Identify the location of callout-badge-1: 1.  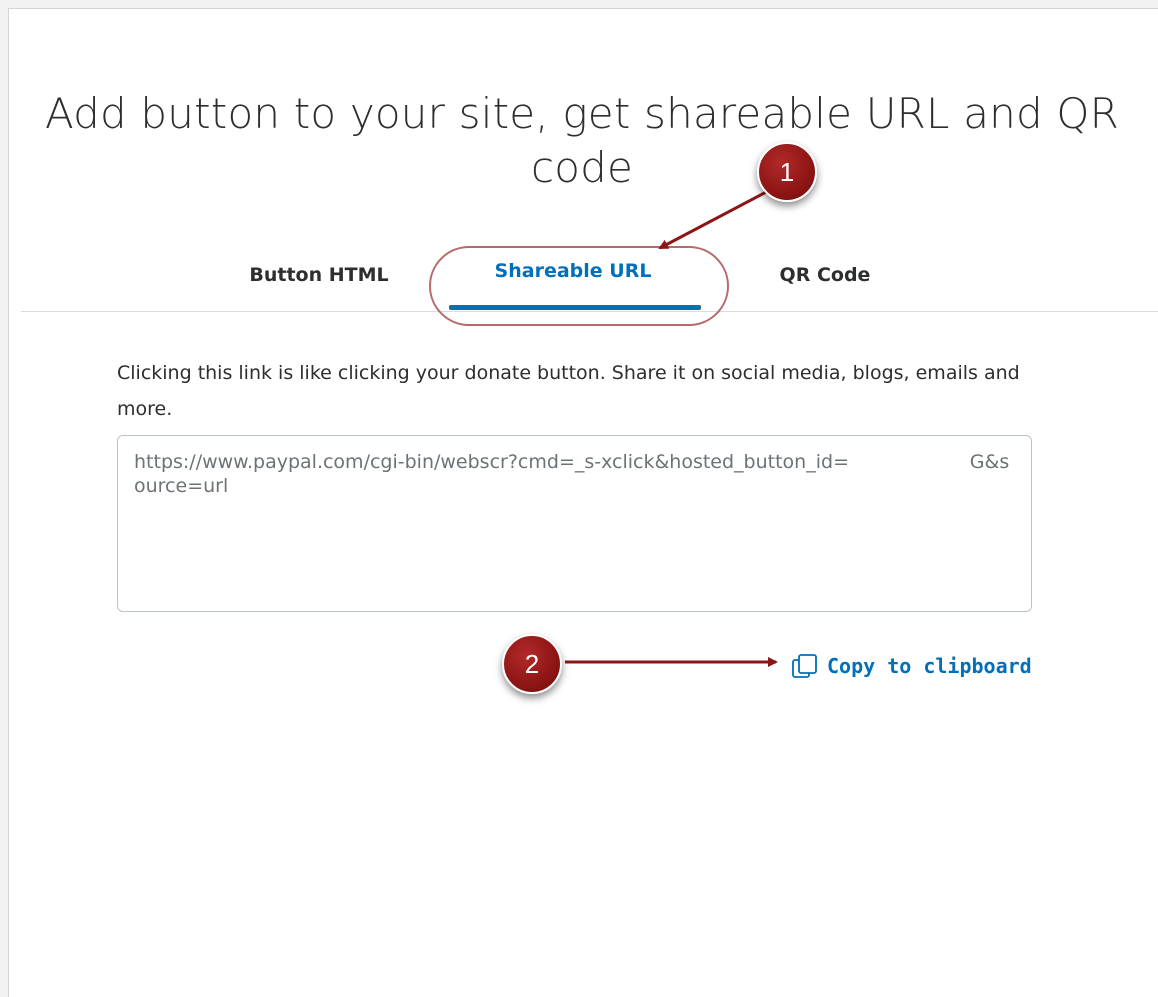
(787, 172).